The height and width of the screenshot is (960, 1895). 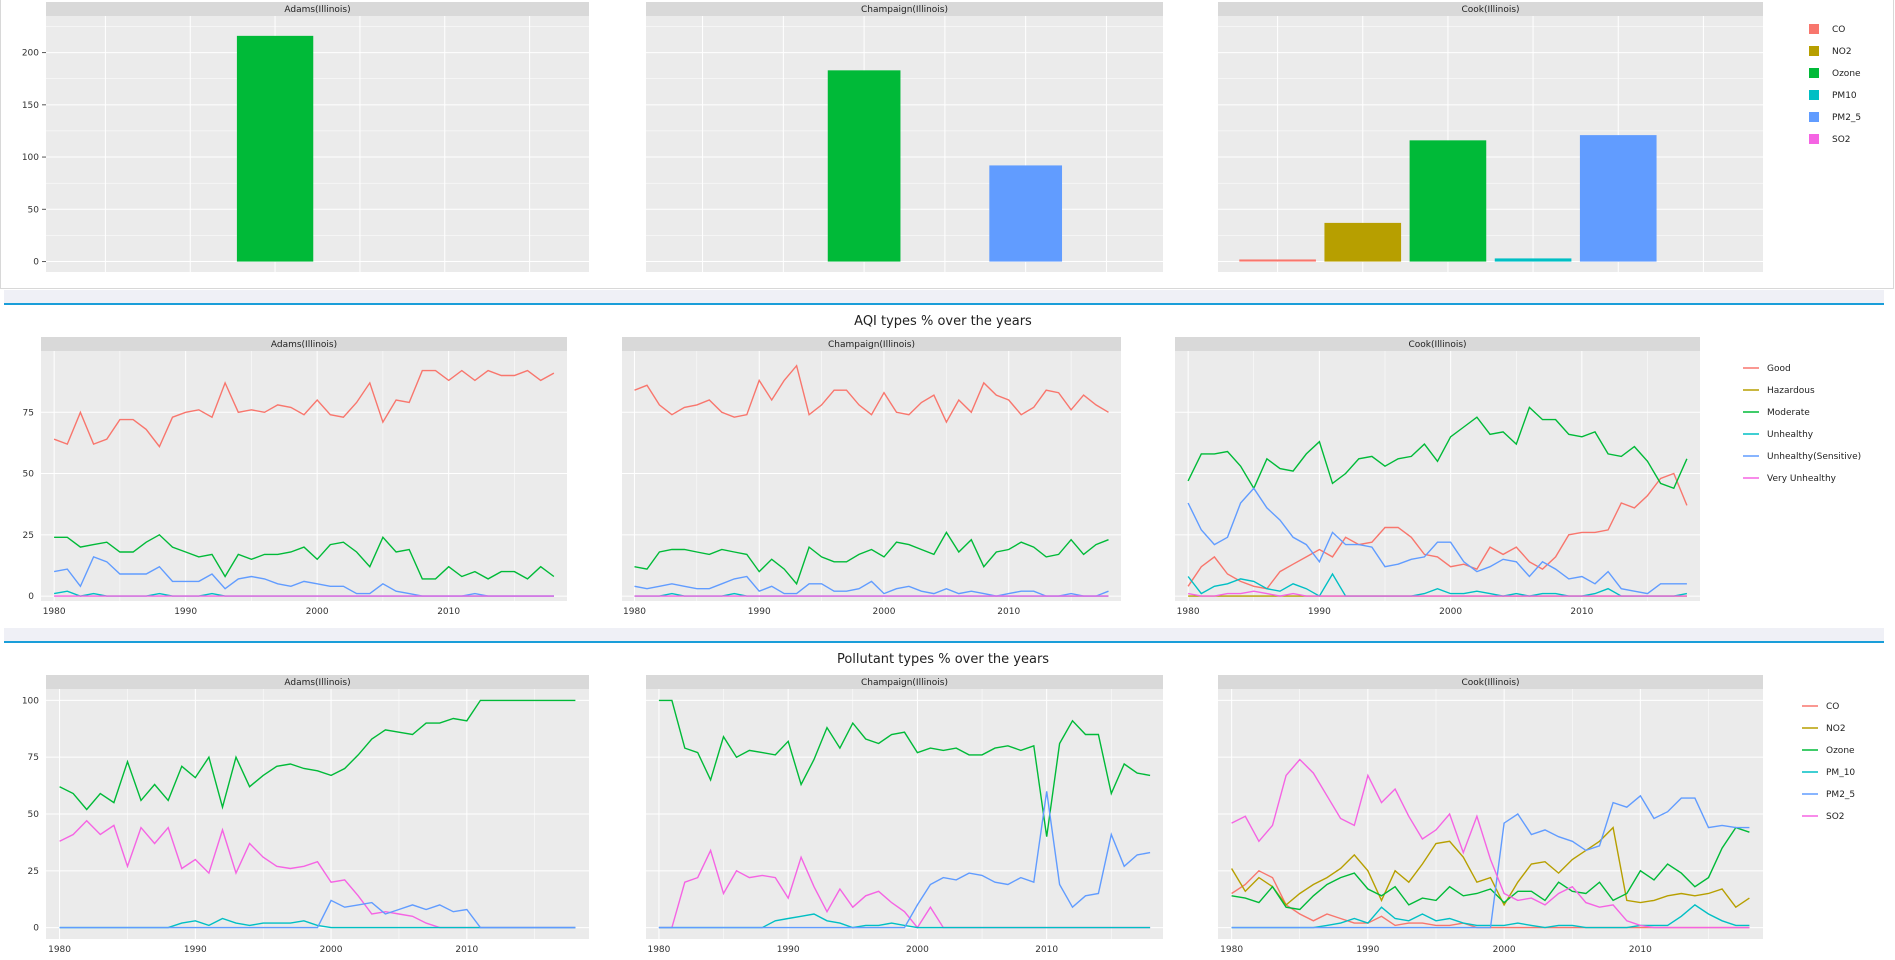 What do you see at coordinates (1790, 435) in the screenshot?
I see `legend-label-unhealthy: Unhealthy` at bounding box center [1790, 435].